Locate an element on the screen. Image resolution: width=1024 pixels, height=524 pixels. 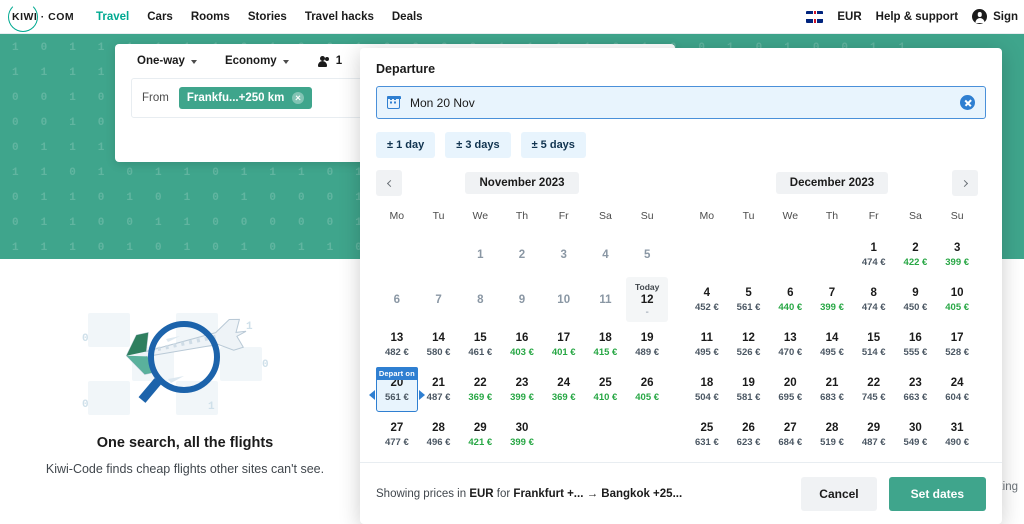
nav-item-cars: Cars is located at coordinates (160, 17).